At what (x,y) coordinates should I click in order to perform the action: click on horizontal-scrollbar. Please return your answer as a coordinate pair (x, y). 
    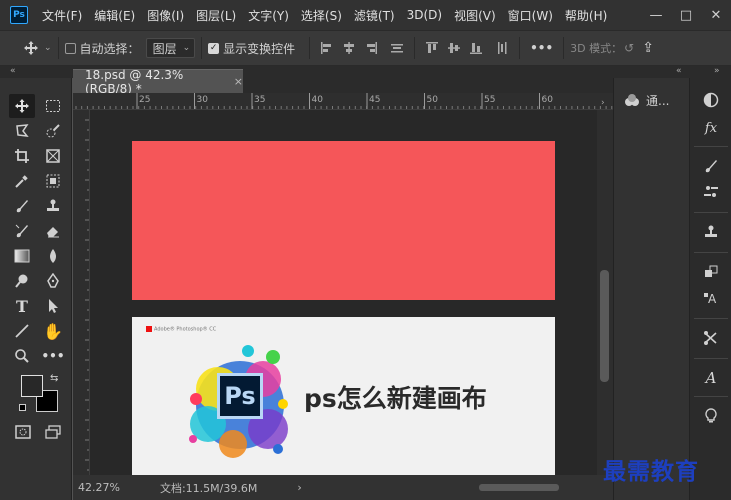
    Looking at the image, I should click on (491, 487).